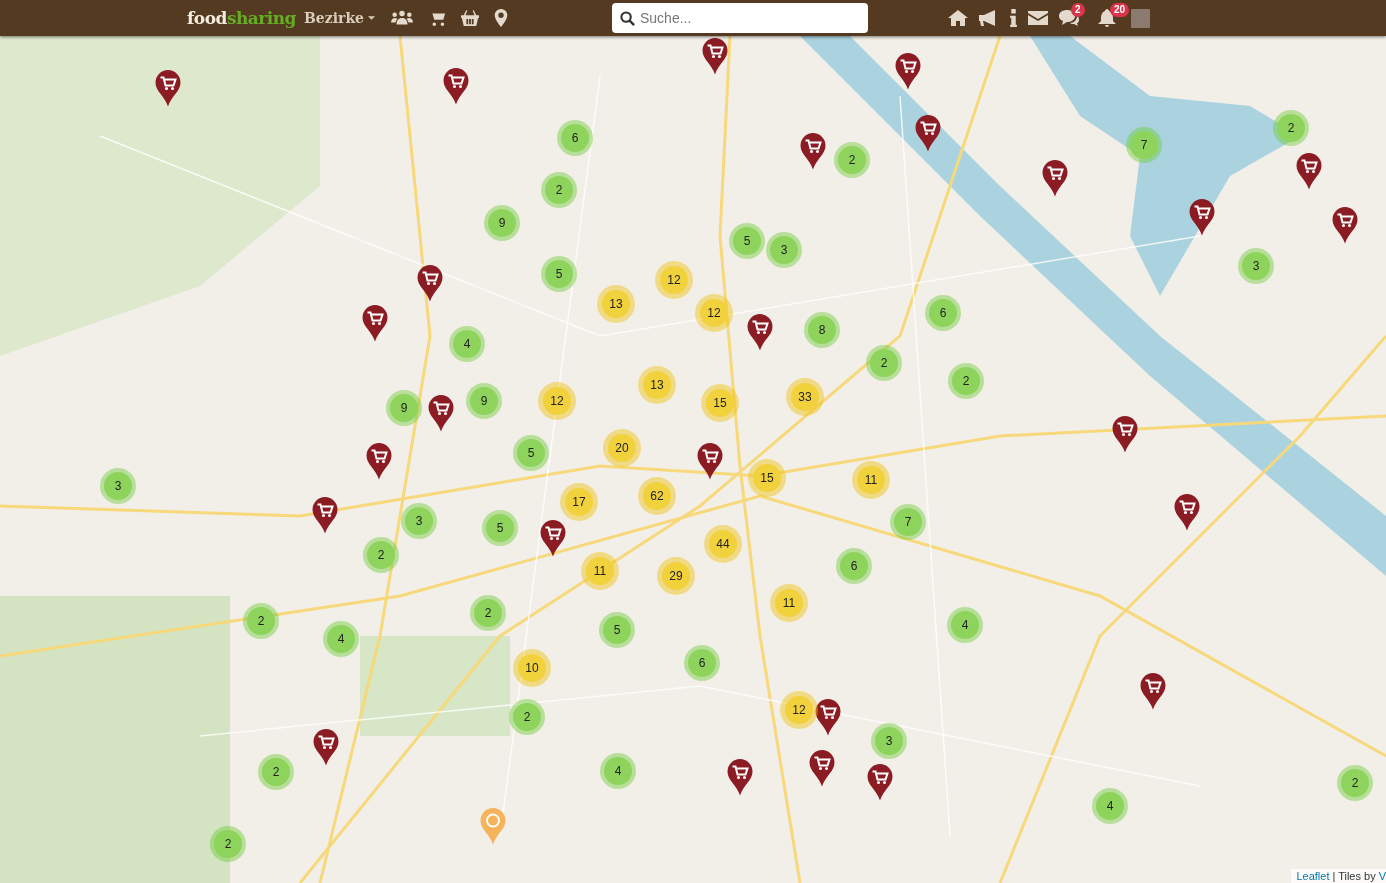  What do you see at coordinates (657, 496) in the screenshot?
I see `marker-cluster: 62` at bounding box center [657, 496].